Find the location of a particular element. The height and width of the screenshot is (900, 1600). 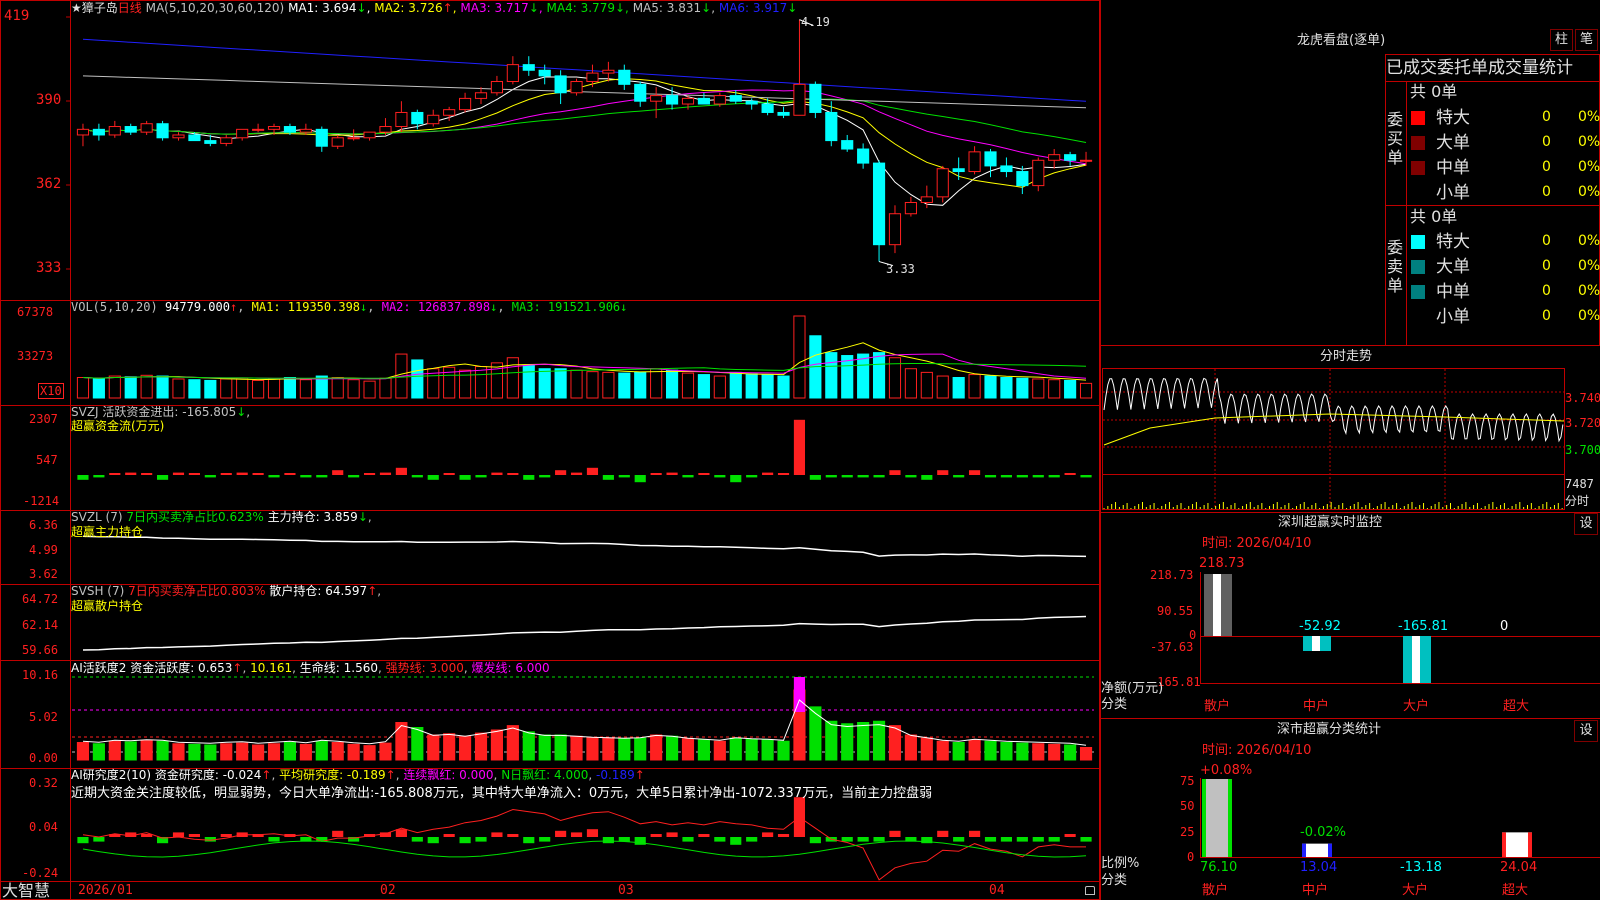

svzl-axis-tick: 3.62 is located at coordinates (43, 574).